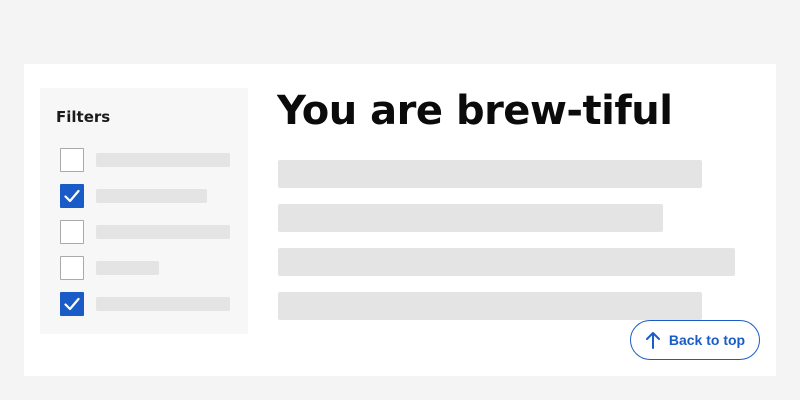 This screenshot has width=800, height=400. Describe the element at coordinates (652, 340) in the screenshot. I see `arrow-up-icon` at that location.